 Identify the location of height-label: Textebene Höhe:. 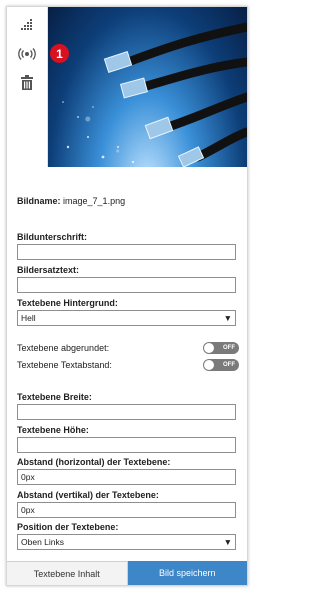
(53, 430).